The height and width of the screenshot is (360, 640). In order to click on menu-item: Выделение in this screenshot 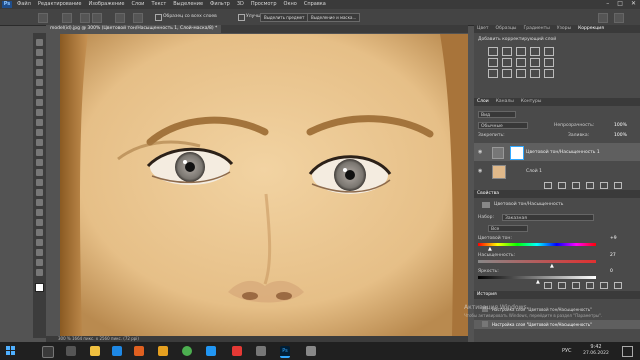, I will do `click(188, 4)`.